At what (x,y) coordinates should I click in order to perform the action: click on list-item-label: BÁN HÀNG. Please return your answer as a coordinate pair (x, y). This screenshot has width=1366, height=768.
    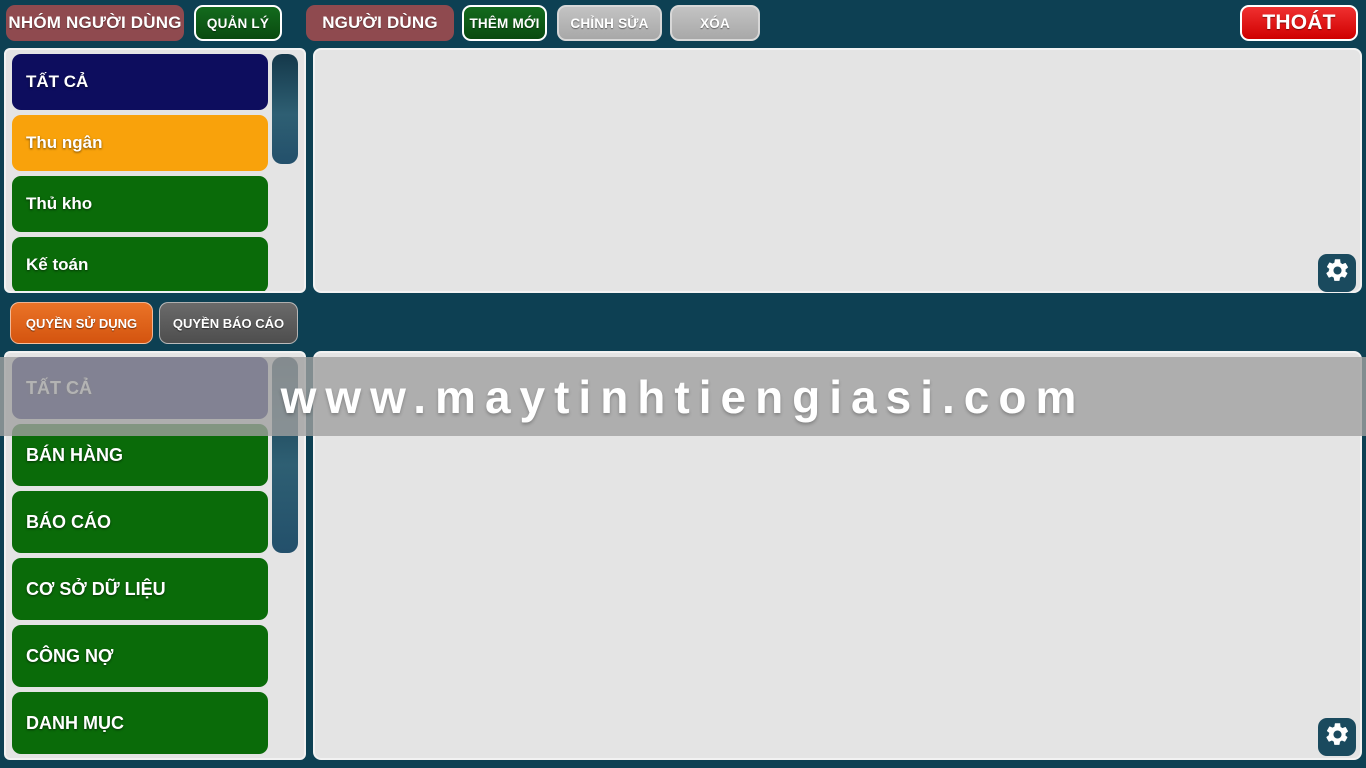
    Looking at the image, I should click on (74, 454).